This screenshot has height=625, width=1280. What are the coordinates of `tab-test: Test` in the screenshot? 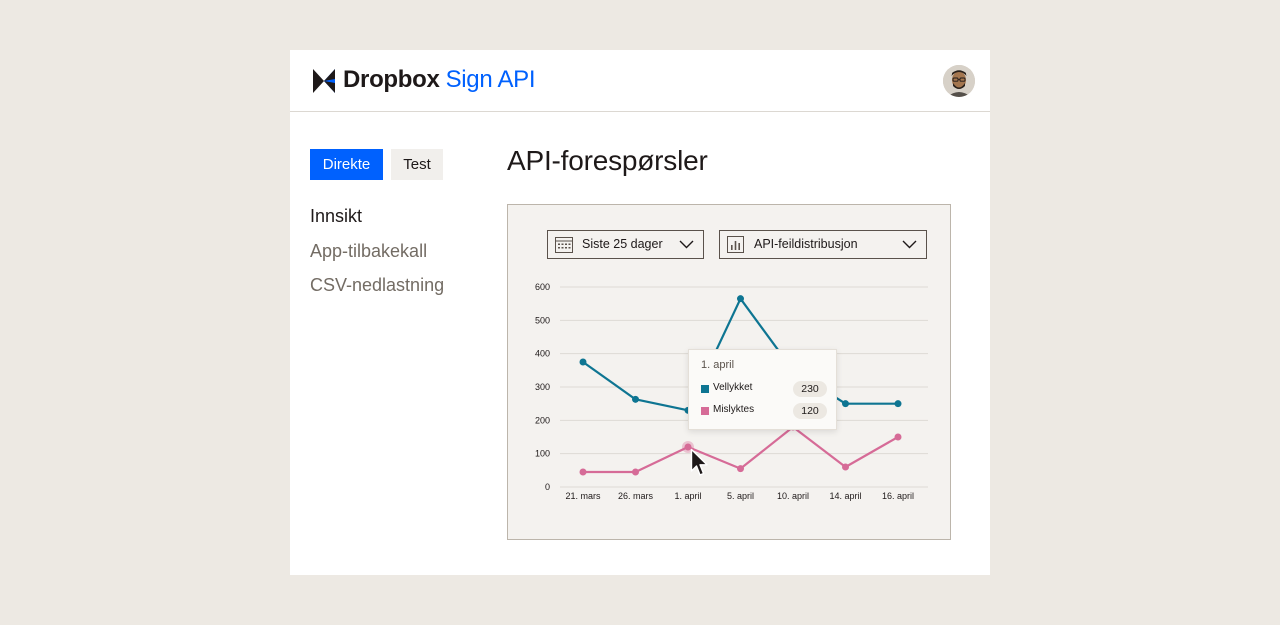 It's located at (417, 164).